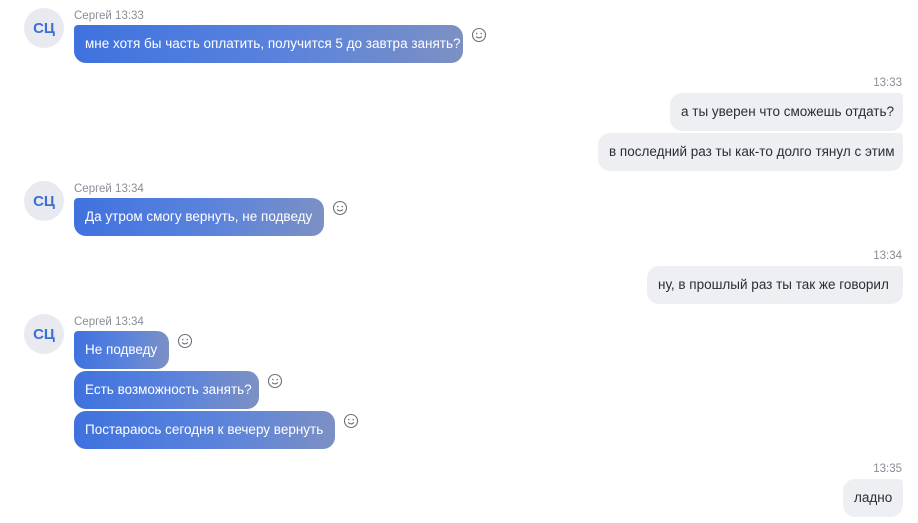  What do you see at coordinates (887, 256) in the screenshot?
I see `message-time: 13:34` at bounding box center [887, 256].